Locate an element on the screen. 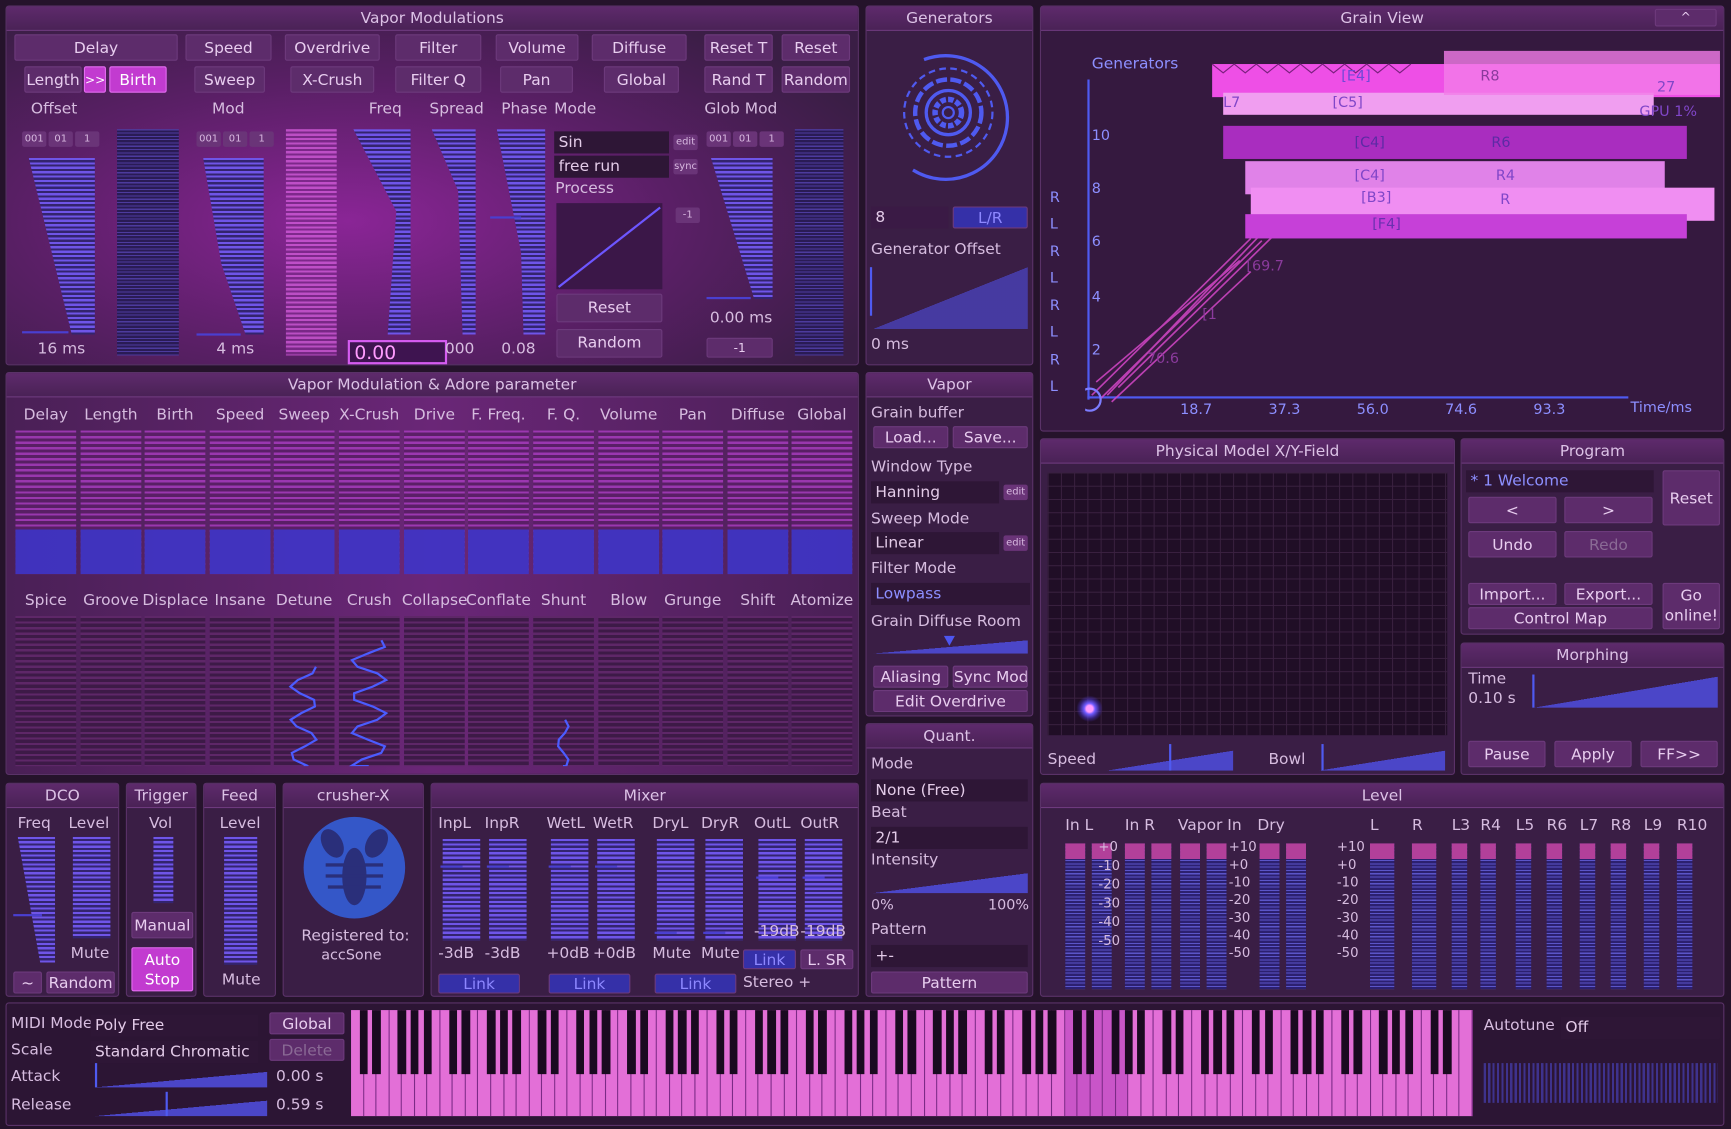  scale-select: Standard Chromatic is located at coordinates (174, 1052).